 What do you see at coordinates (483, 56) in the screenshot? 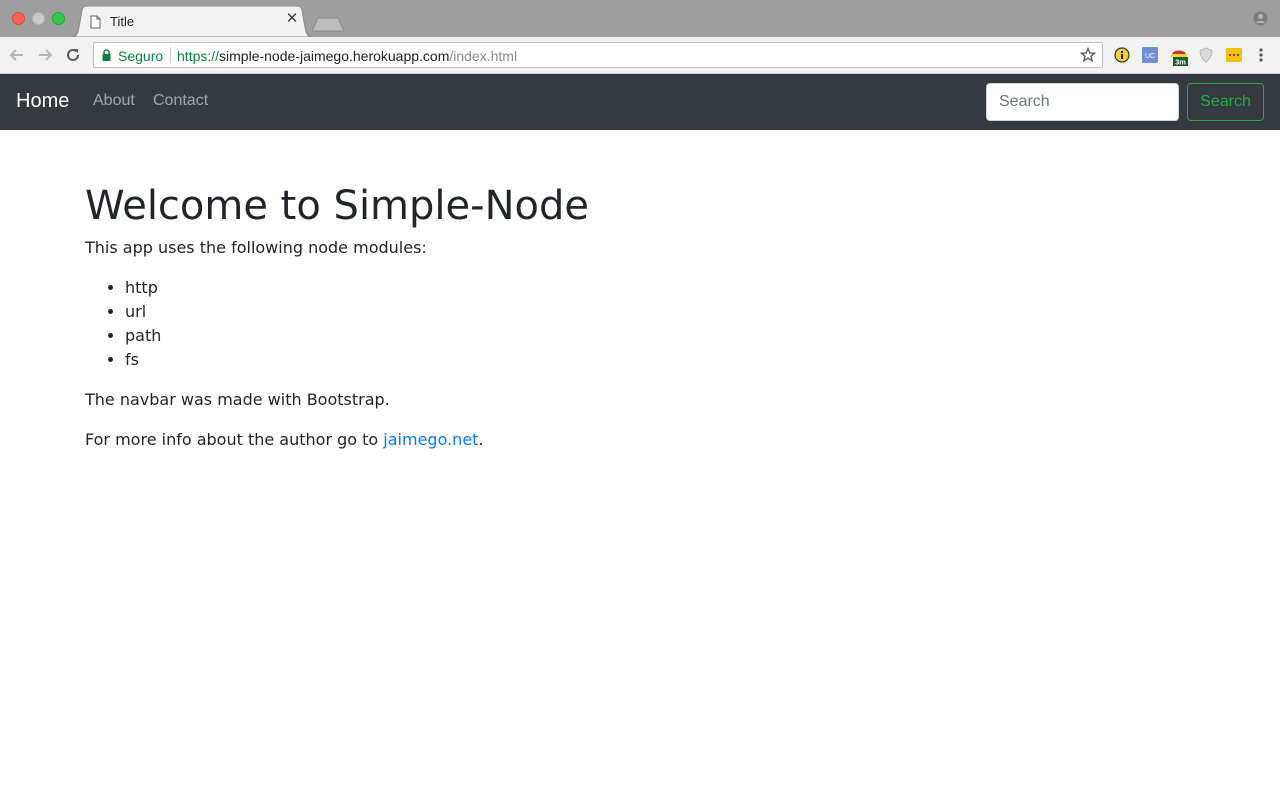
I see `url-path: /index.html` at bounding box center [483, 56].